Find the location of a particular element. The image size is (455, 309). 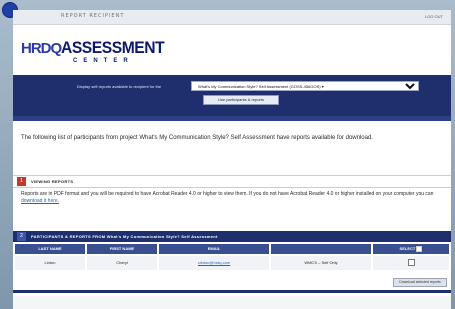

logo-prefix: HRDQ is located at coordinates (41, 48).